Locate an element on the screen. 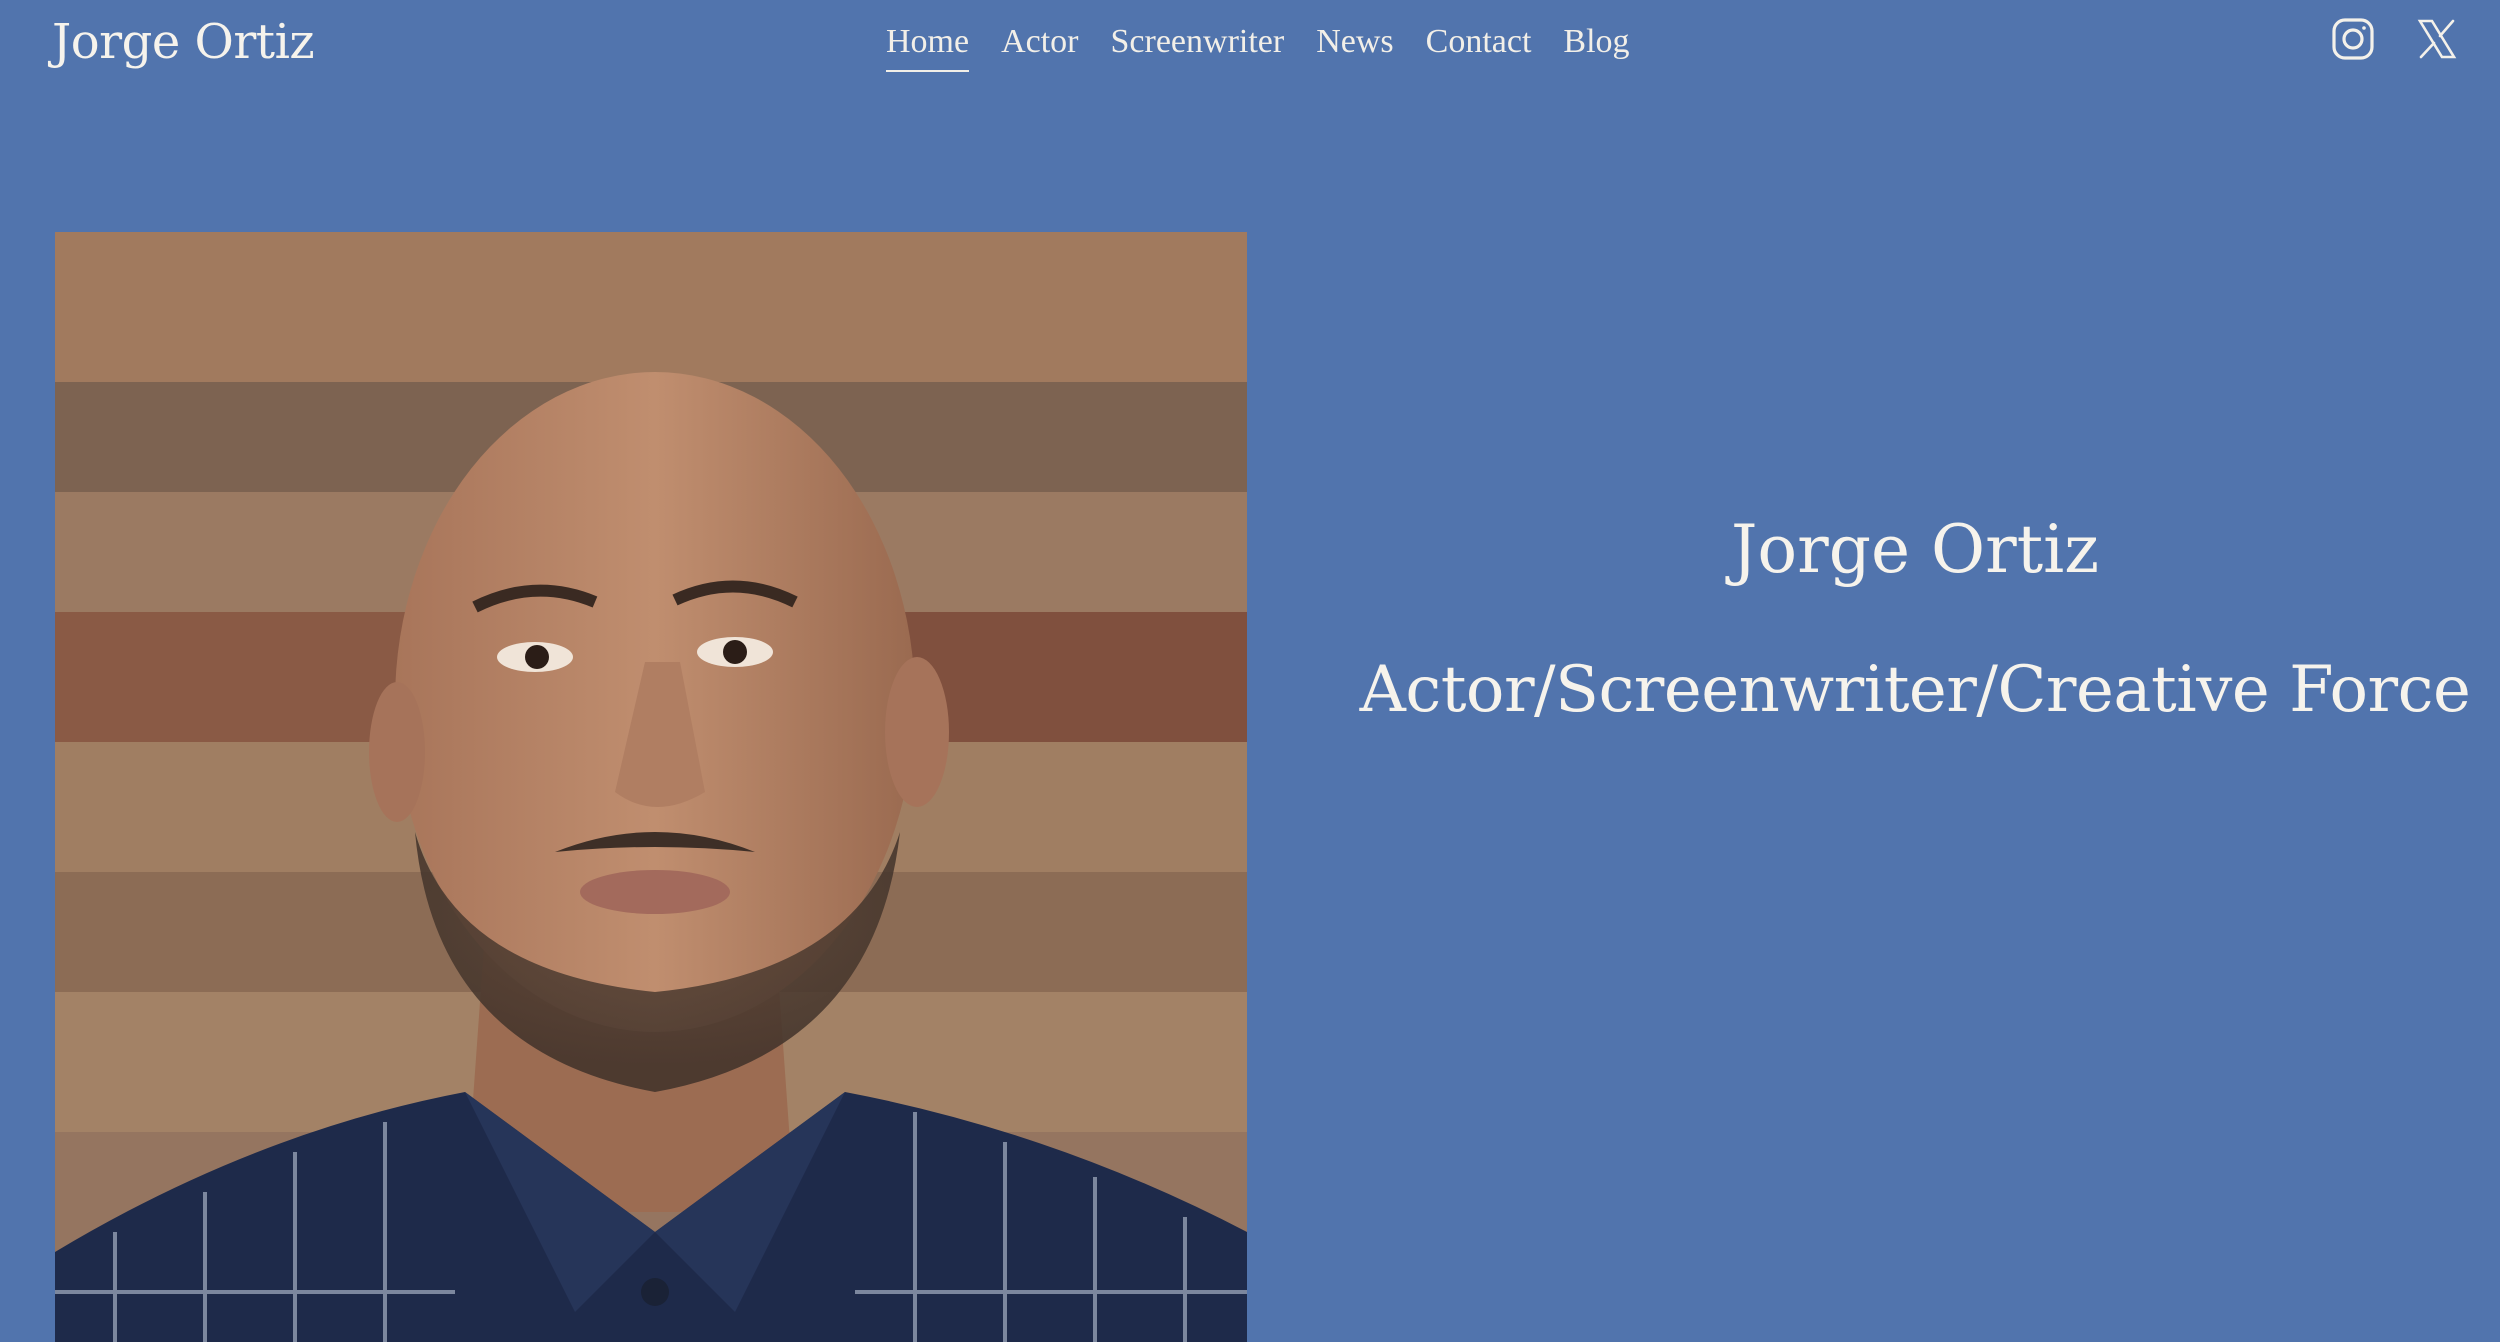 The width and height of the screenshot is (2500, 1342). nav-link-screenwriter: Screenwriter is located at coordinates (1198, 44).